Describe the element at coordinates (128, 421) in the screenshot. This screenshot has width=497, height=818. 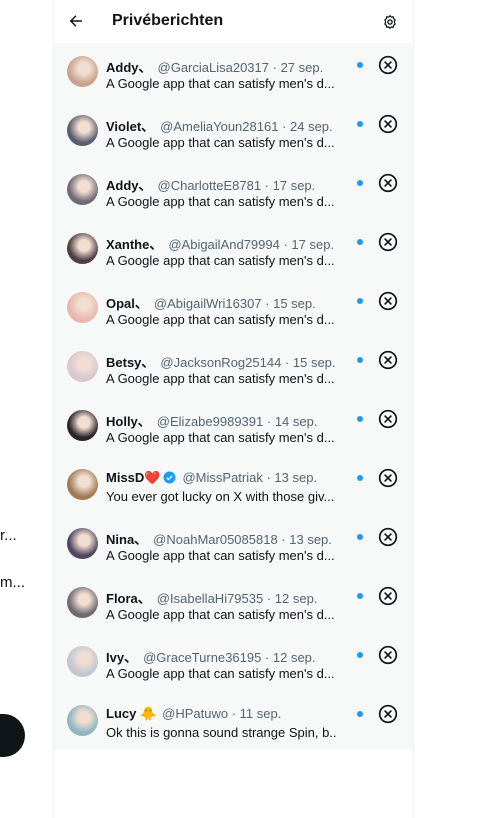
I see `sender-name: Holly、` at that location.